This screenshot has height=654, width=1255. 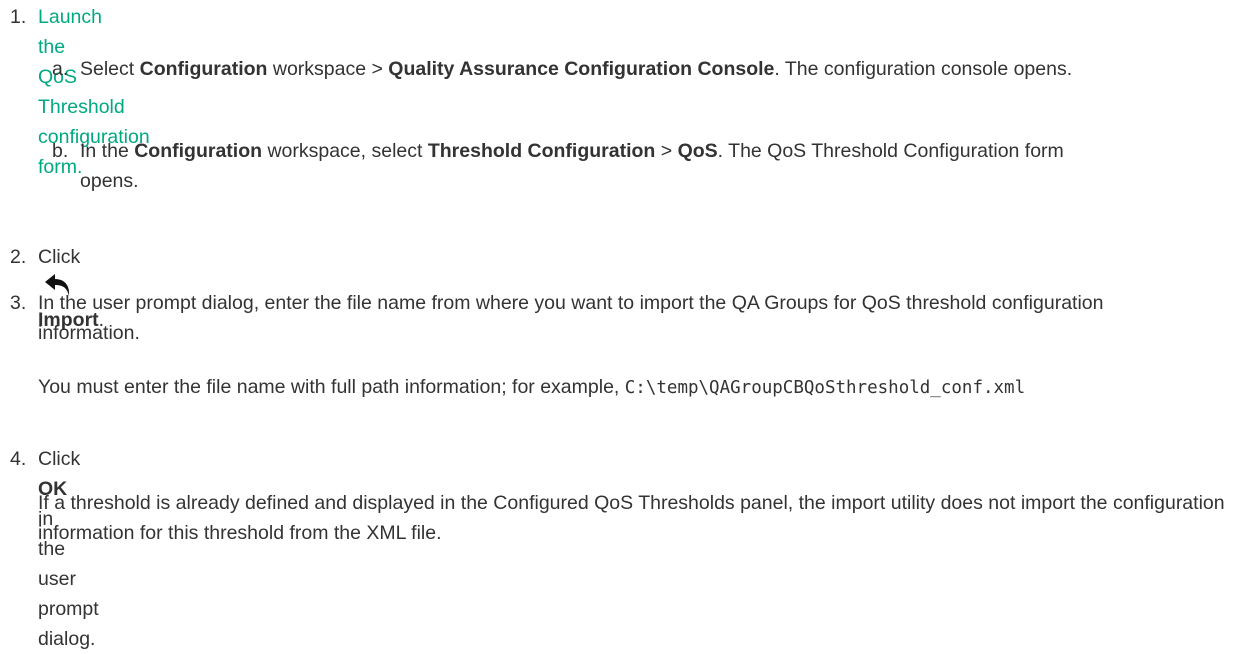 What do you see at coordinates (18, 459) in the screenshot?
I see `step-number: 4.` at bounding box center [18, 459].